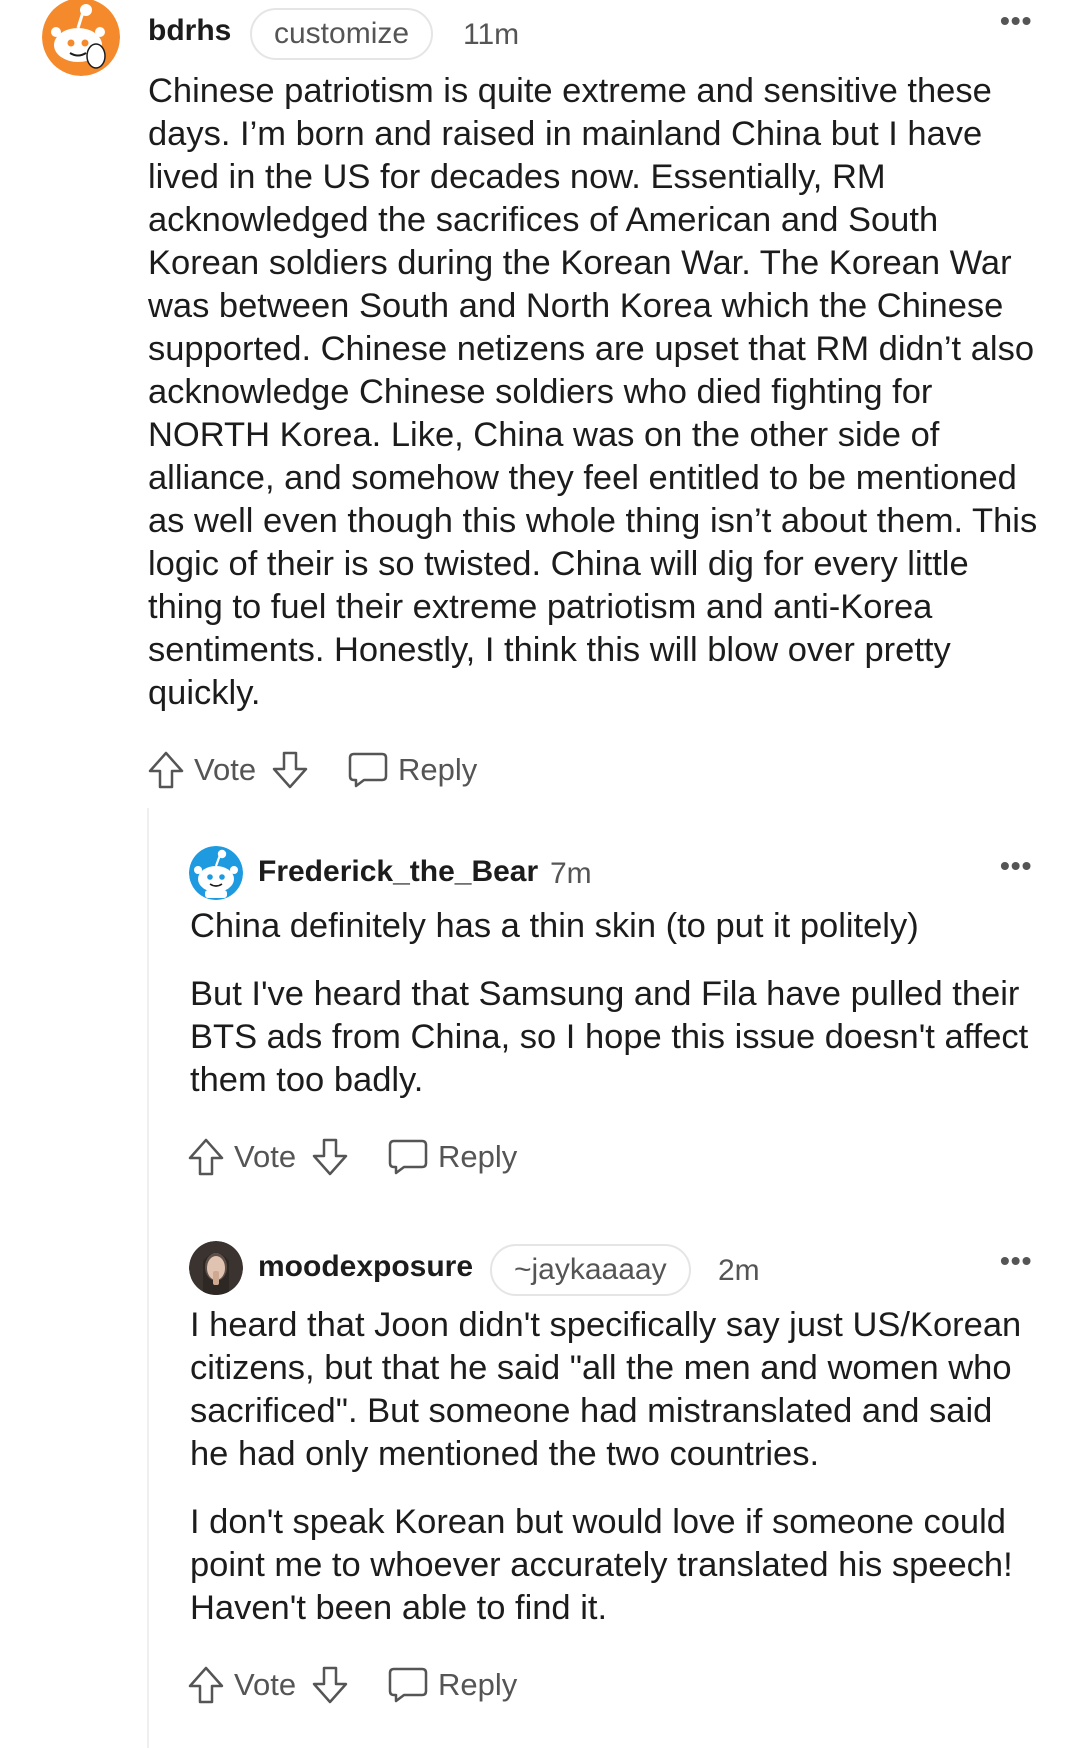 This screenshot has width=1080, height=1748. Describe the element at coordinates (491, 34) in the screenshot. I see `timestamp: 11m` at that location.